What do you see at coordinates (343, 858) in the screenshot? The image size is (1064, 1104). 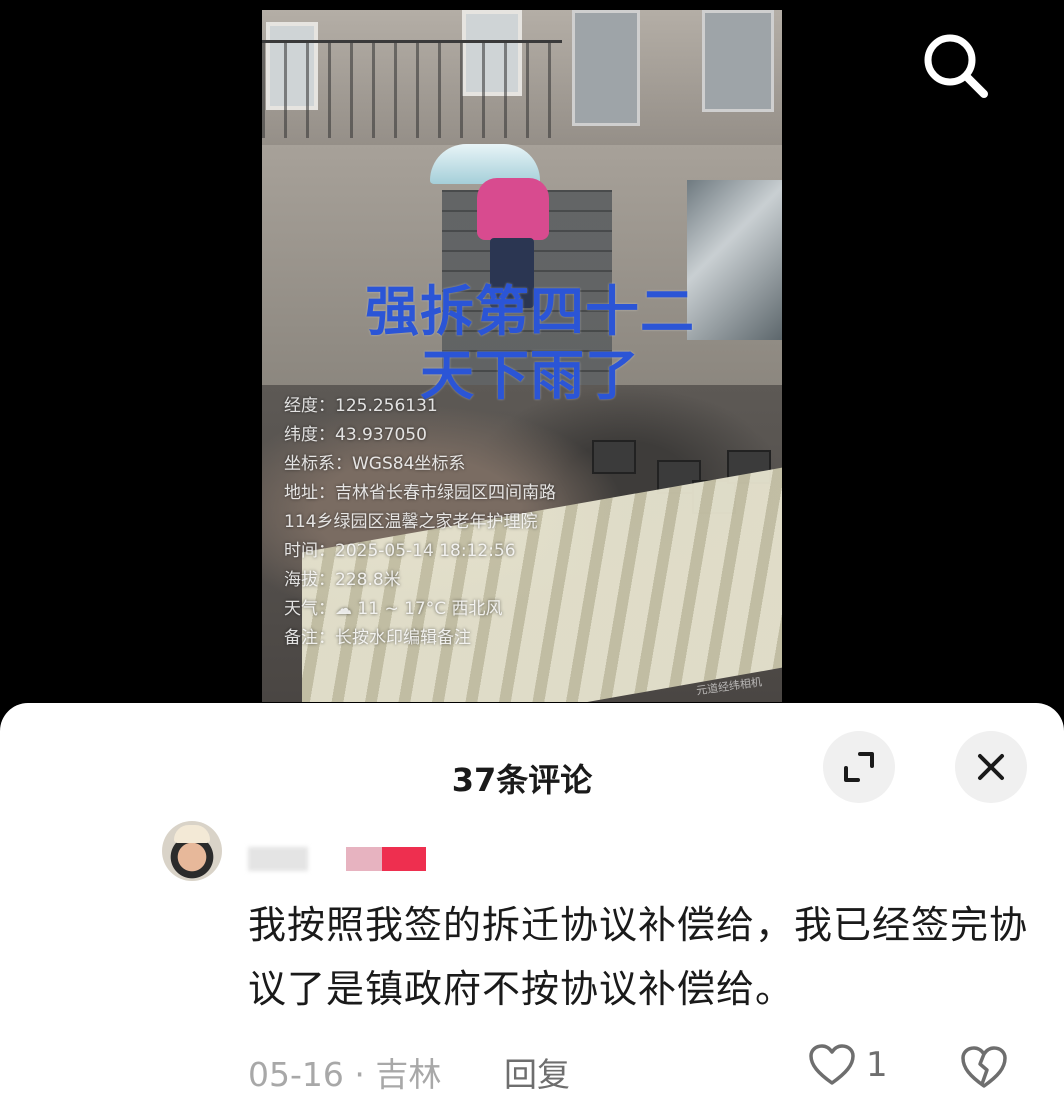 I see `commenter-username-redacted` at bounding box center [343, 858].